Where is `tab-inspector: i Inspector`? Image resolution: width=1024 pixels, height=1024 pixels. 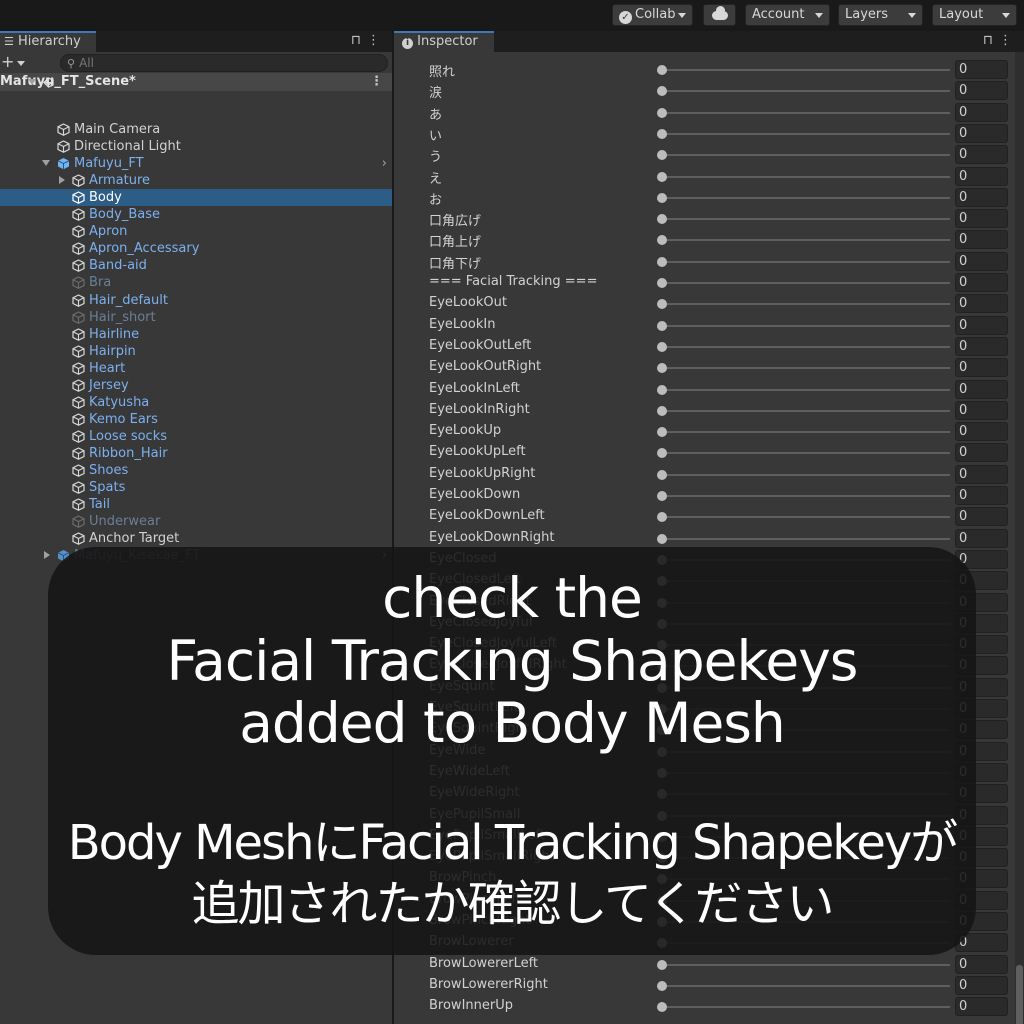 tab-inspector: i Inspector is located at coordinates (444, 41).